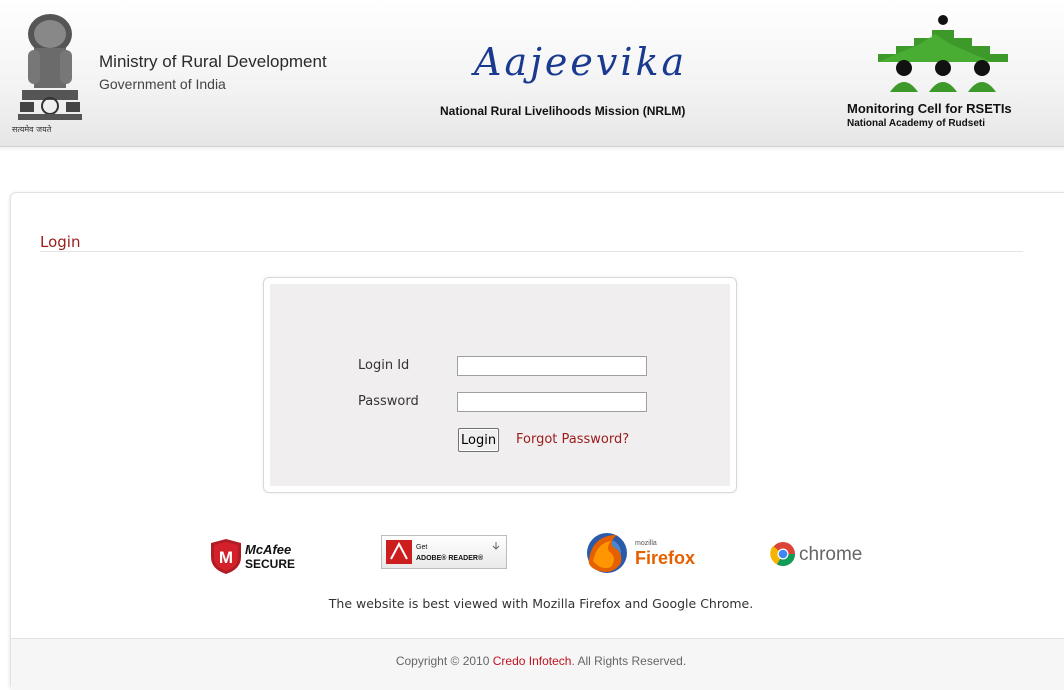 Image resolution: width=1064 pixels, height=690 pixels. What do you see at coordinates (421, 547) in the screenshot?
I see `adobe-line1: Get` at bounding box center [421, 547].